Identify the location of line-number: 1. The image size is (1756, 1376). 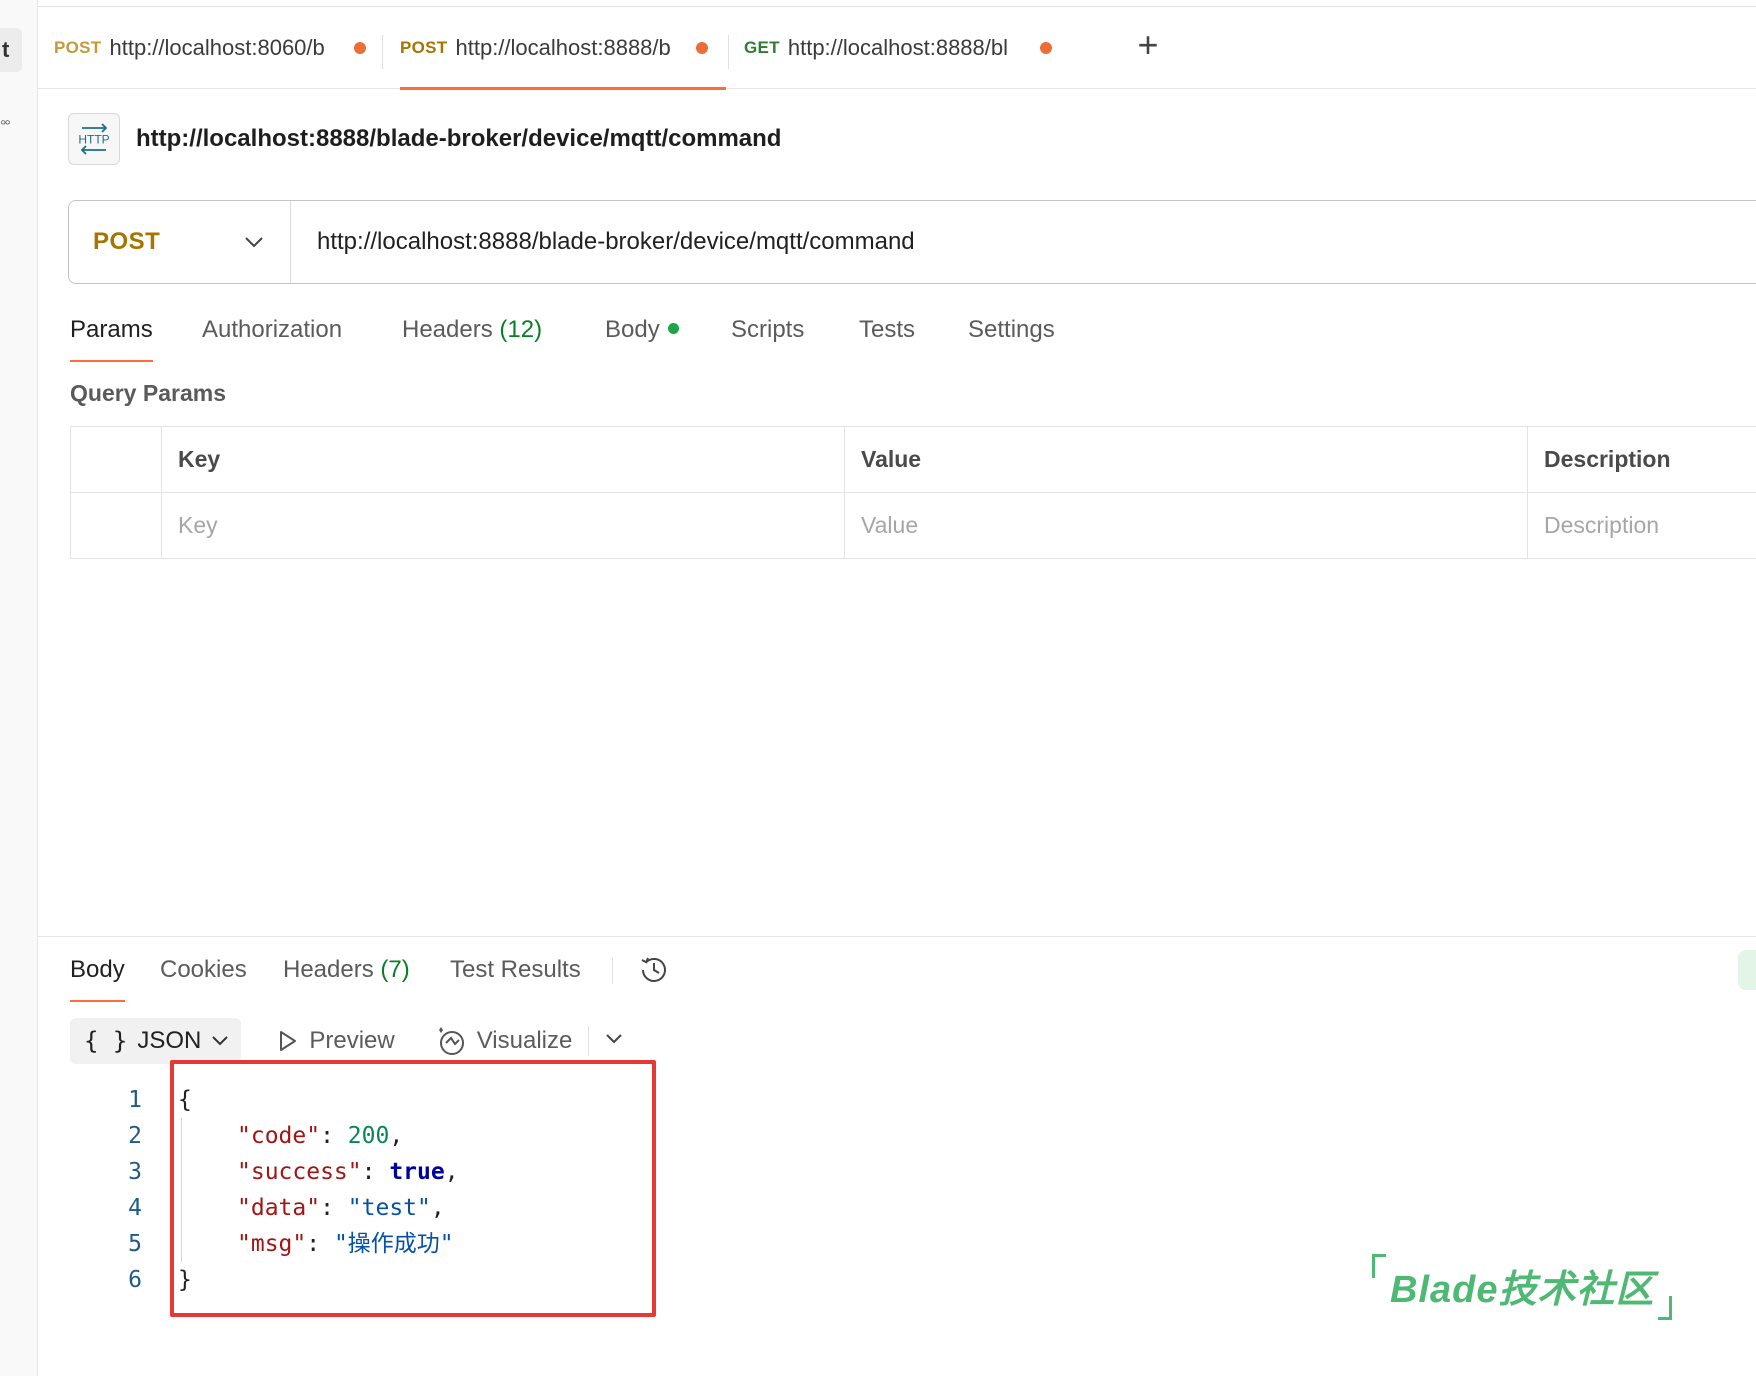
(135, 1100).